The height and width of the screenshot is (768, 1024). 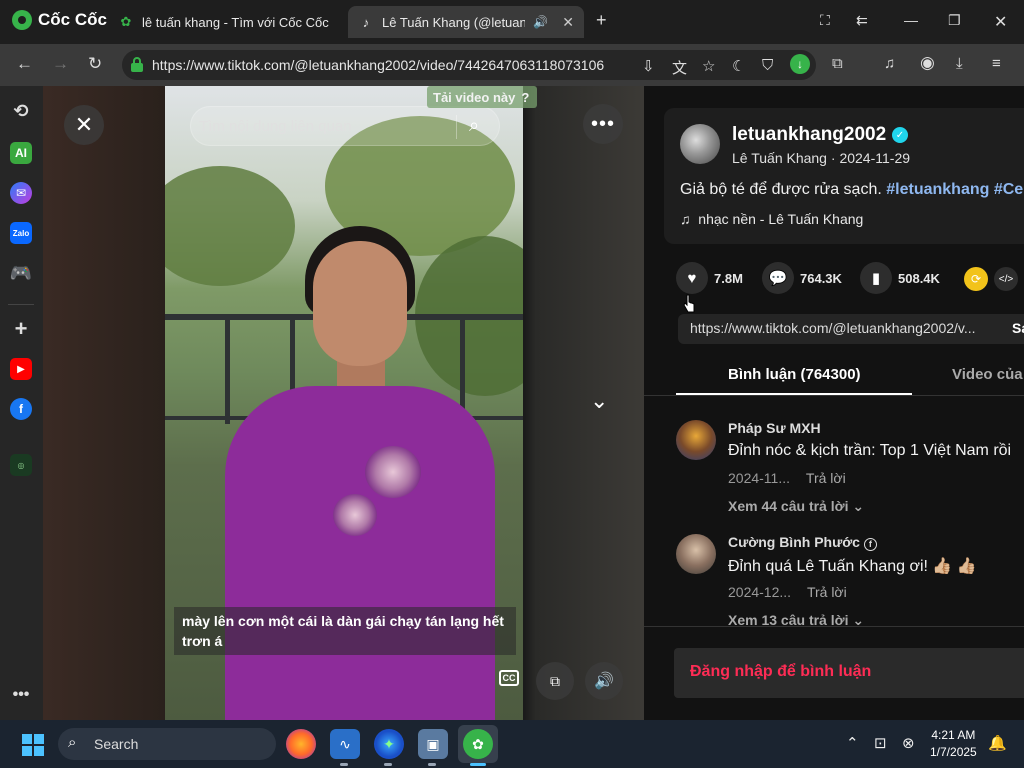 I want to click on forward-icon: →, so click(x=60, y=64).